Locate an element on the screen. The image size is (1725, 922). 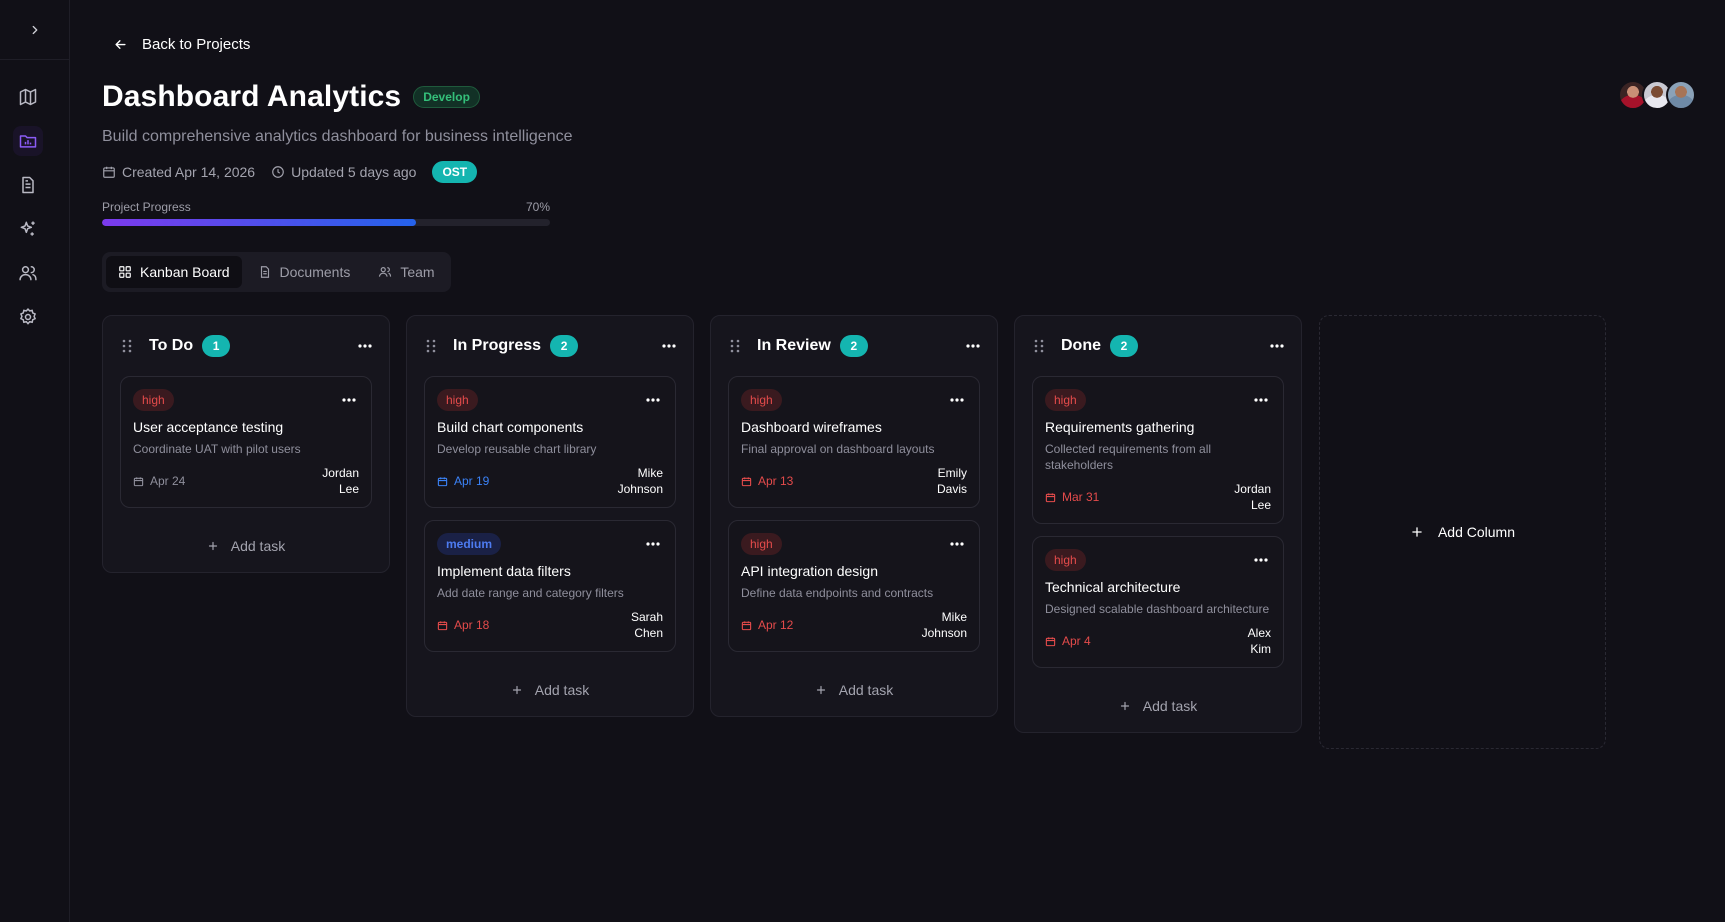
assignee-name: Jordan Lee is located at coordinates (340, 481).